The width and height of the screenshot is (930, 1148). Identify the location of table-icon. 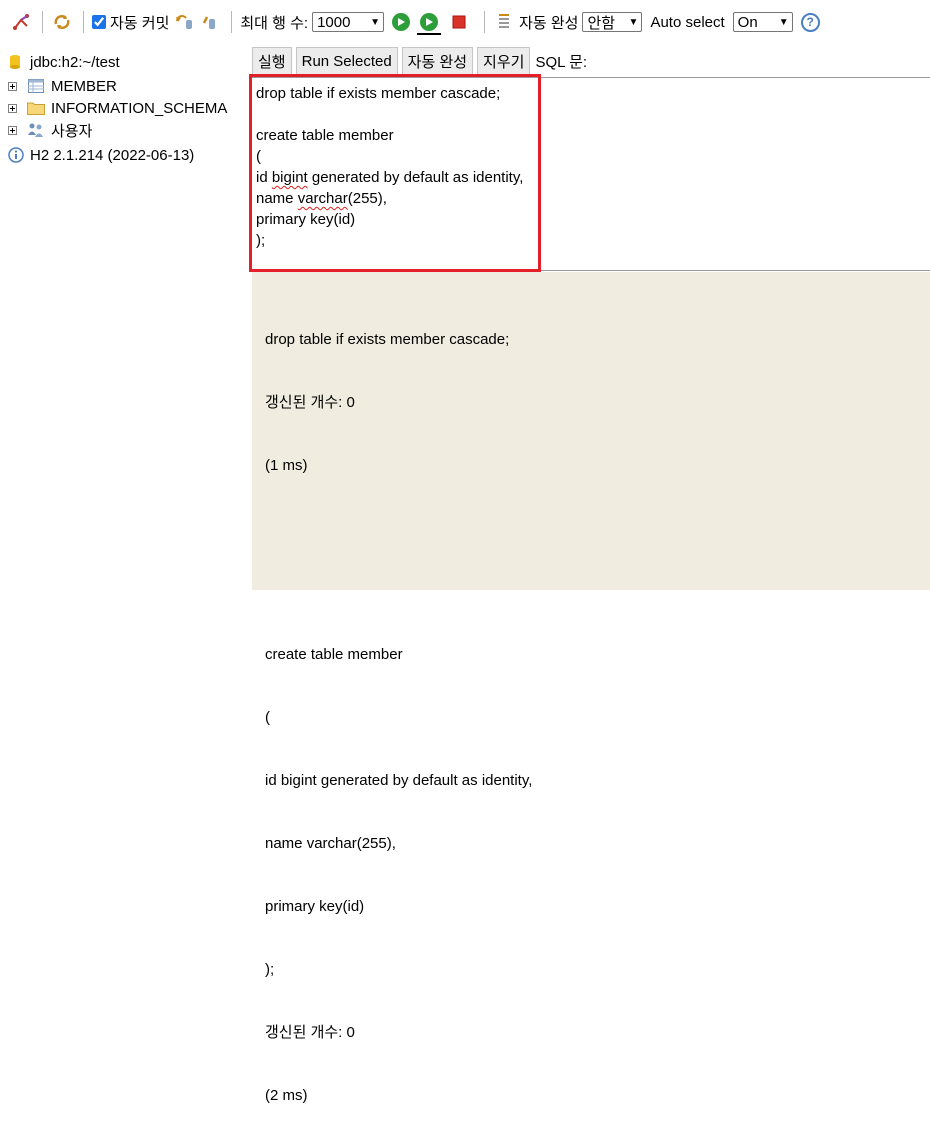
(36, 86).